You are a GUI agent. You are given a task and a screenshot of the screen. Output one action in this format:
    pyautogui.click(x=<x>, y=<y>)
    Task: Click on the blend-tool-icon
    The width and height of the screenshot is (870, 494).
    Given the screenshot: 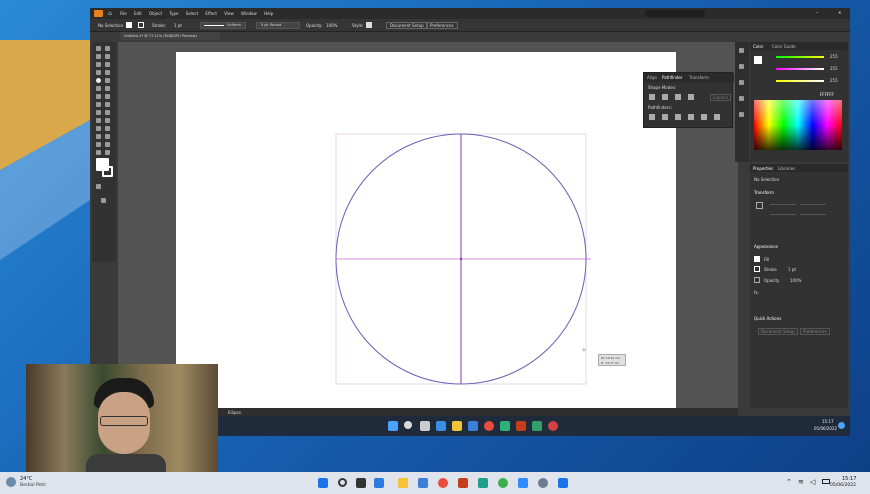 What is the action you would take?
    pyautogui.click(x=107, y=128)
    